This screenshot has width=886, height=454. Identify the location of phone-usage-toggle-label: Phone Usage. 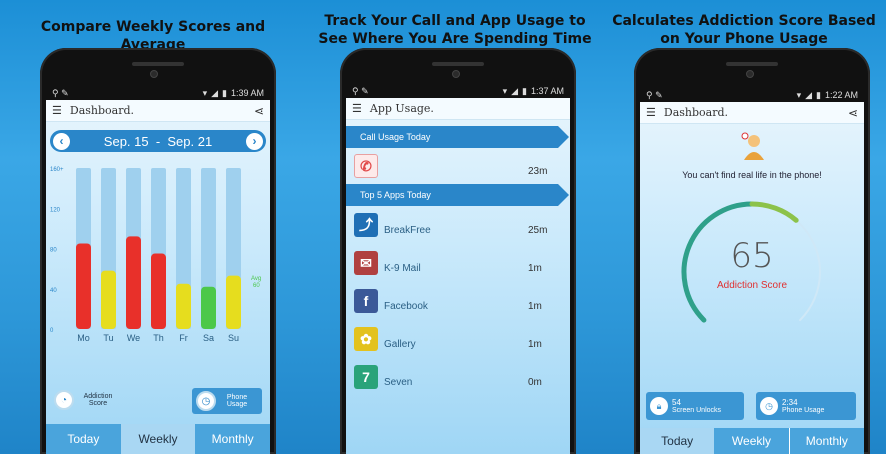
(237, 401).